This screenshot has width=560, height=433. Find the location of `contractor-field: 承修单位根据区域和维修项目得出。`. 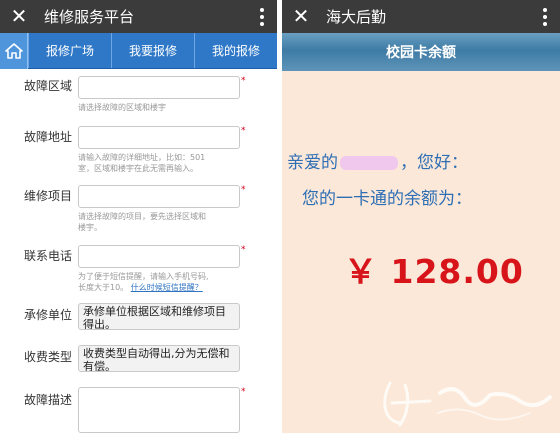

contractor-field: 承修单位根据区域和维修项目得出。 is located at coordinates (159, 316).